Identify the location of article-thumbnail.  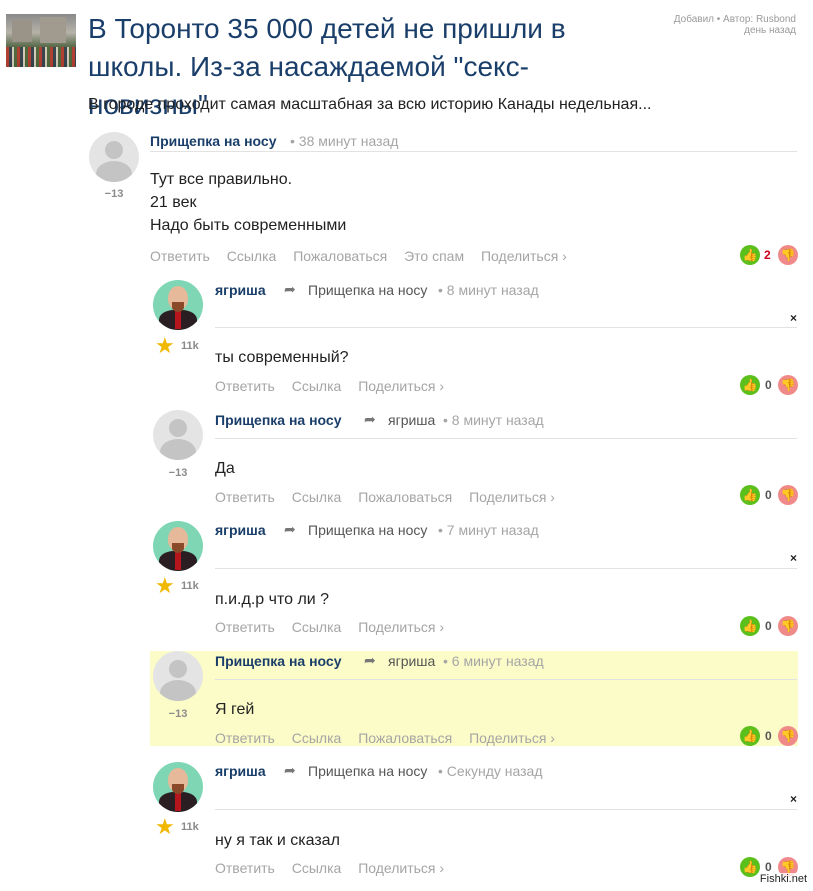
(41, 40).